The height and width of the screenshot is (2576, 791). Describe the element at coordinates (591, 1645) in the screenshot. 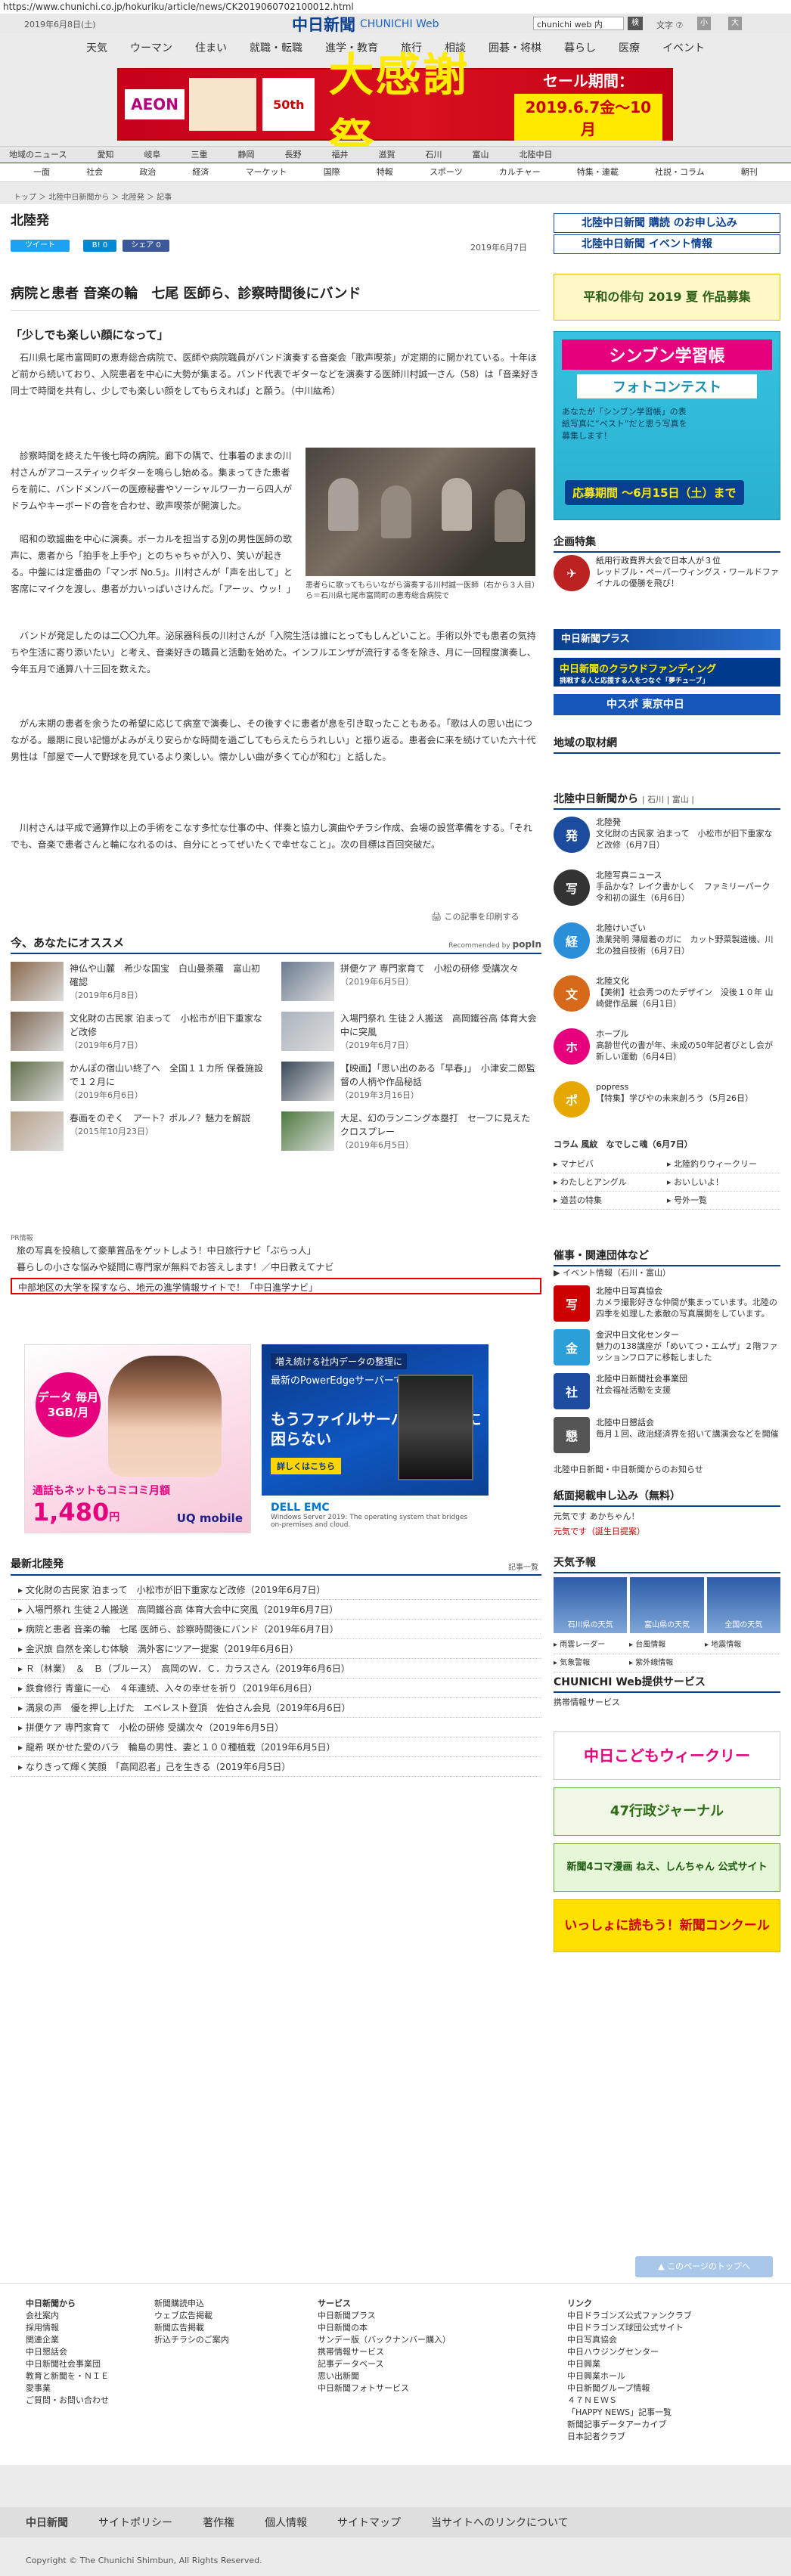

I see `weather-link: ▸ 雨雲レーダー` at that location.